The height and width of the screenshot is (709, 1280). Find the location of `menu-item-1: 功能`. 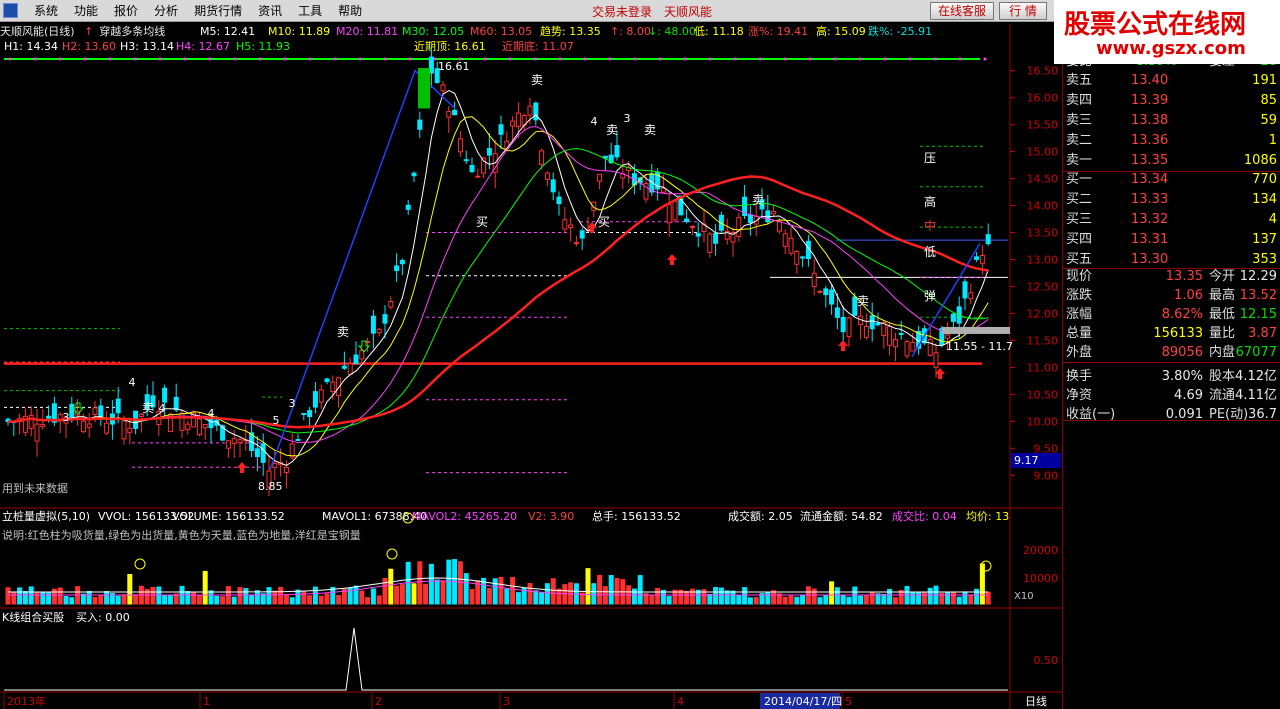

menu-item-1: 功能 is located at coordinates (86, 11).